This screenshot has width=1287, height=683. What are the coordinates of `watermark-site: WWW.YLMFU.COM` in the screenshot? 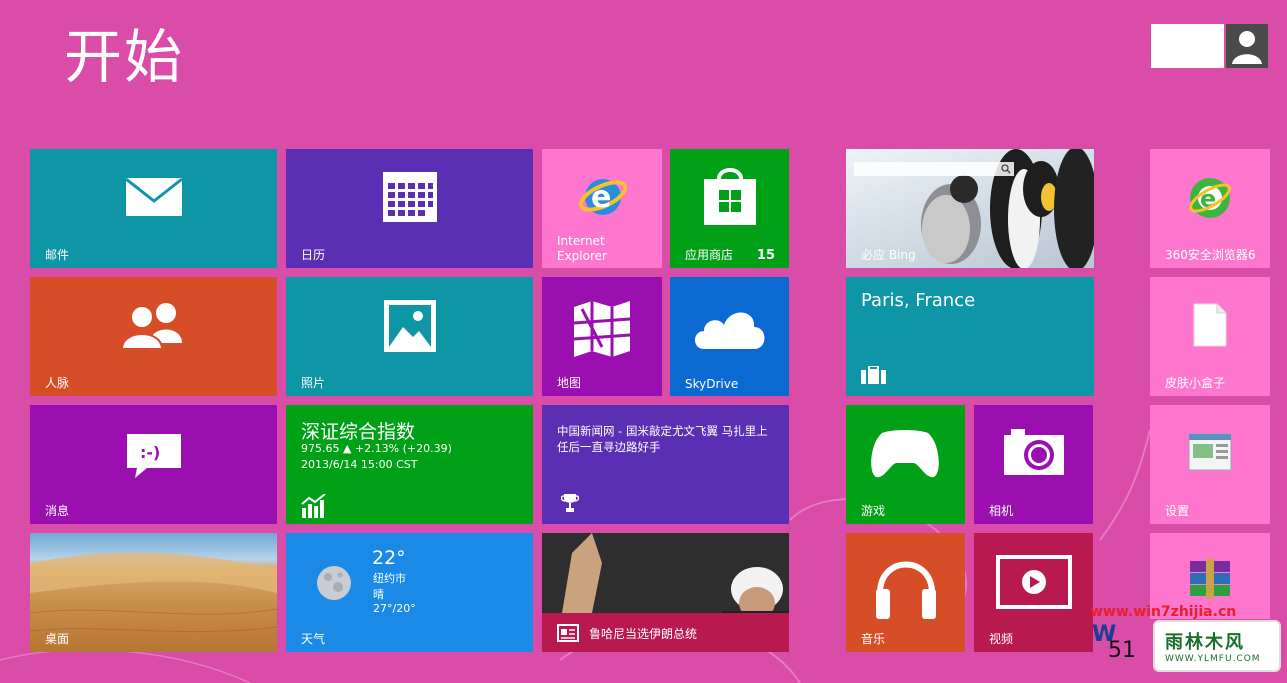 It's located at (1213, 659).